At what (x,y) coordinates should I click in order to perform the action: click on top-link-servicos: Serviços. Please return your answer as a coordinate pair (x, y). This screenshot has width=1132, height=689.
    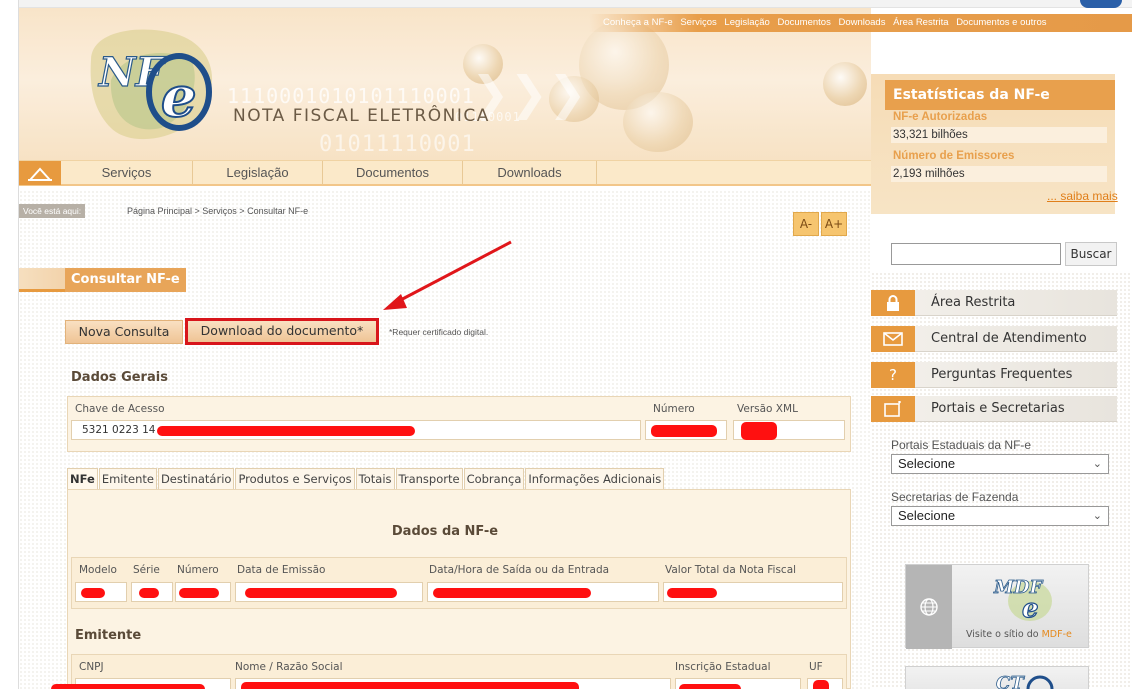
    Looking at the image, I should click on (698, 22).